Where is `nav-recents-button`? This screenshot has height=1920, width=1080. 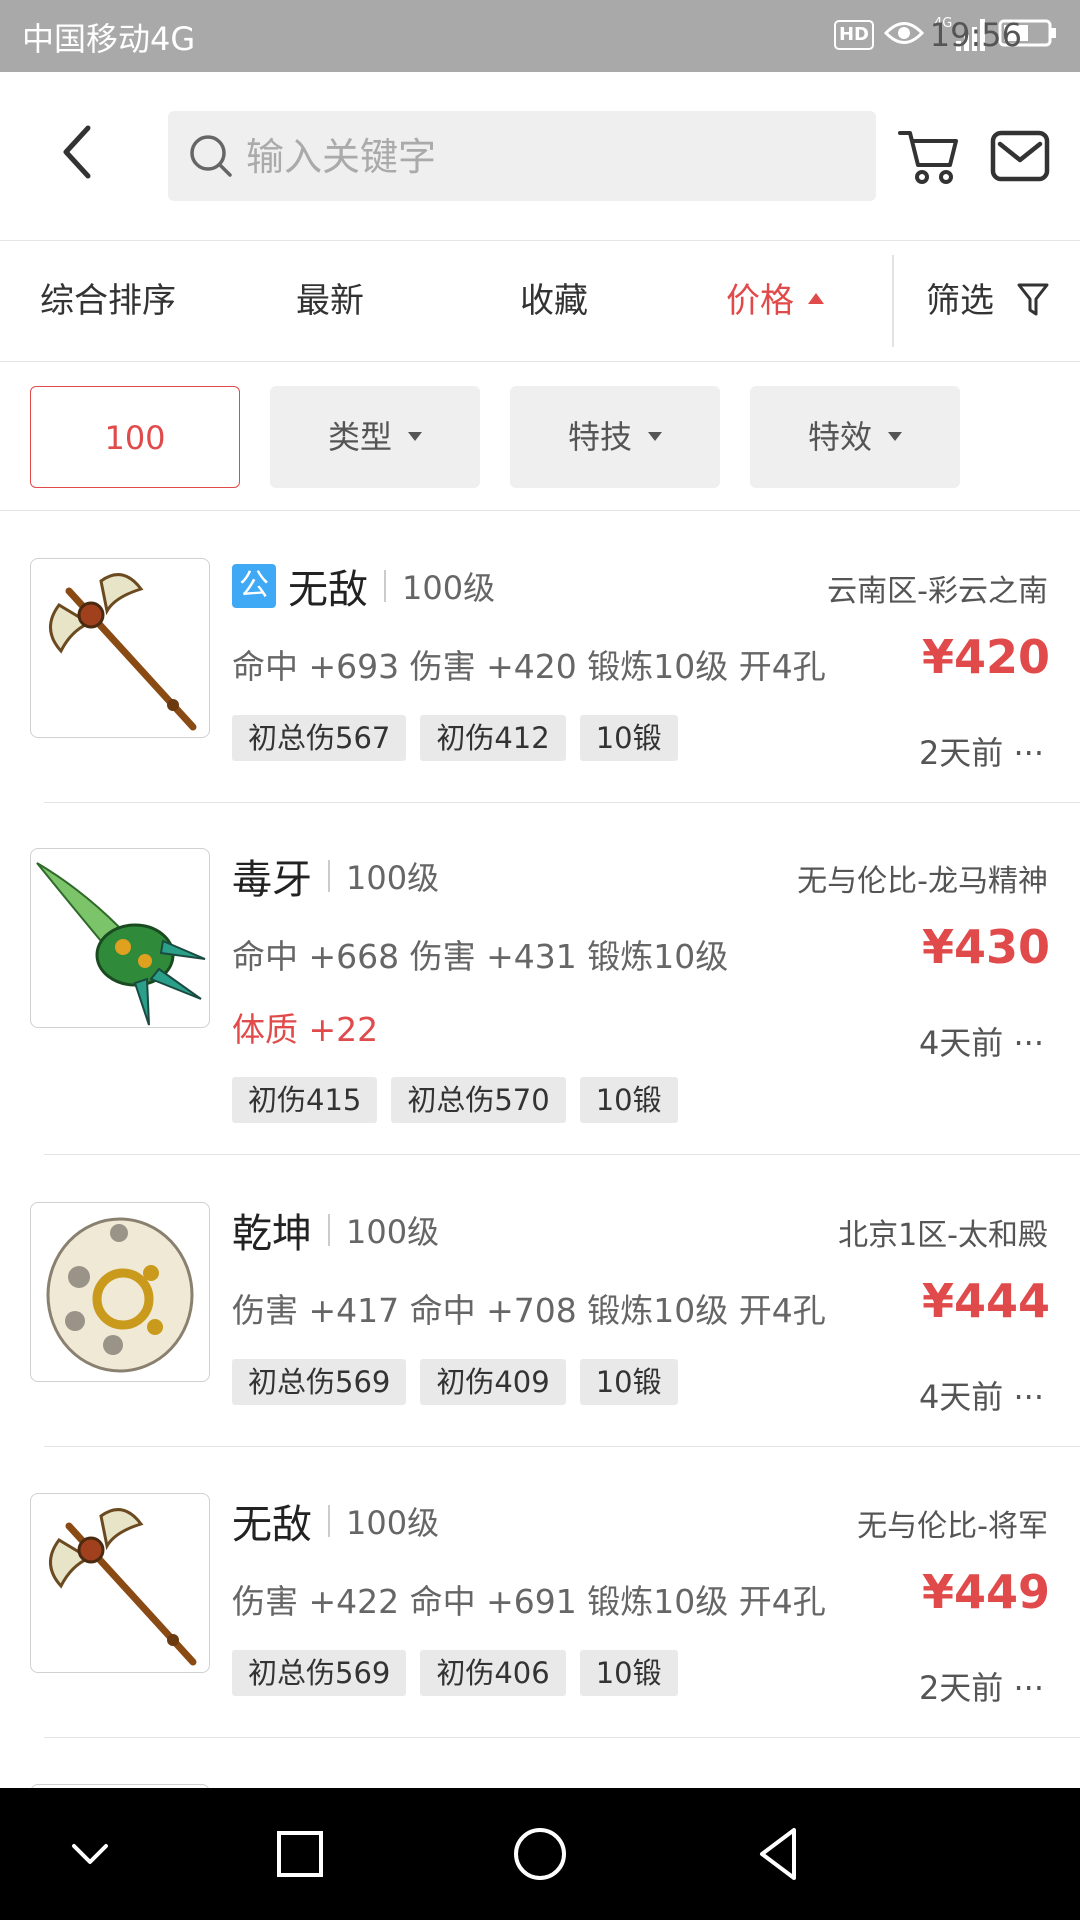 nav-recents-button is located at coordinates (300, 1854).